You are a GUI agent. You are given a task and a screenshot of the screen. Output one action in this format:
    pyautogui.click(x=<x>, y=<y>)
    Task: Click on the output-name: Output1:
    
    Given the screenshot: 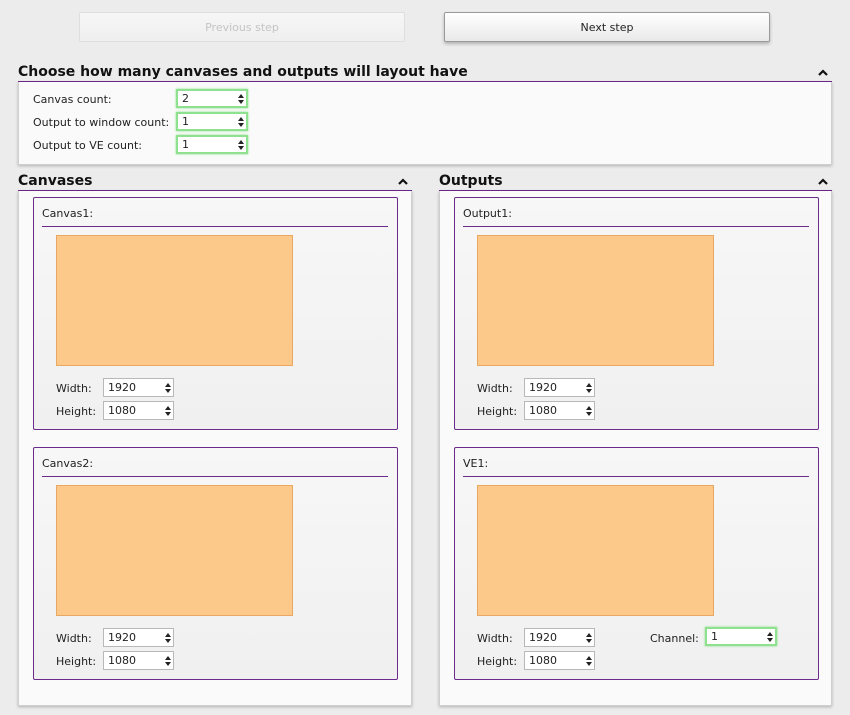 What is the action you would take?
    pyautogui.click(x=636, y=217)
    